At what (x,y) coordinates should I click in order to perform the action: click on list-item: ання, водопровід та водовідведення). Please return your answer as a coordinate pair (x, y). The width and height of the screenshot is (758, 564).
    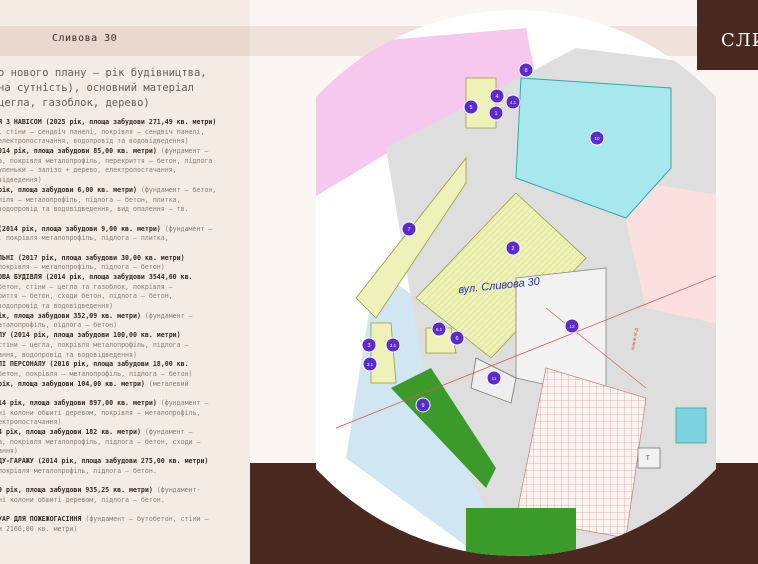
    Looking at the image, I should click on (125, 356).